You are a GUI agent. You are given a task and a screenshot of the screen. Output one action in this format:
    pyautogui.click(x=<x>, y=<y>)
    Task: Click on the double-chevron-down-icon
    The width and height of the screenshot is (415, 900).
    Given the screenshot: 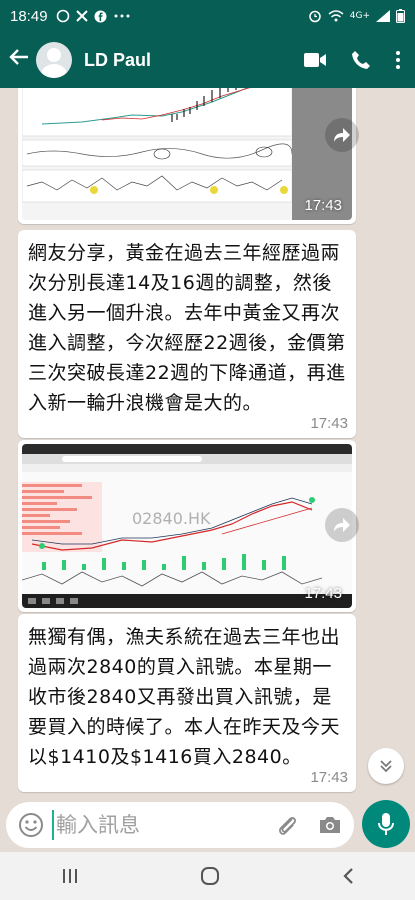 What is the action you would take?
    pyautogui.click(x=386, y=766)
    